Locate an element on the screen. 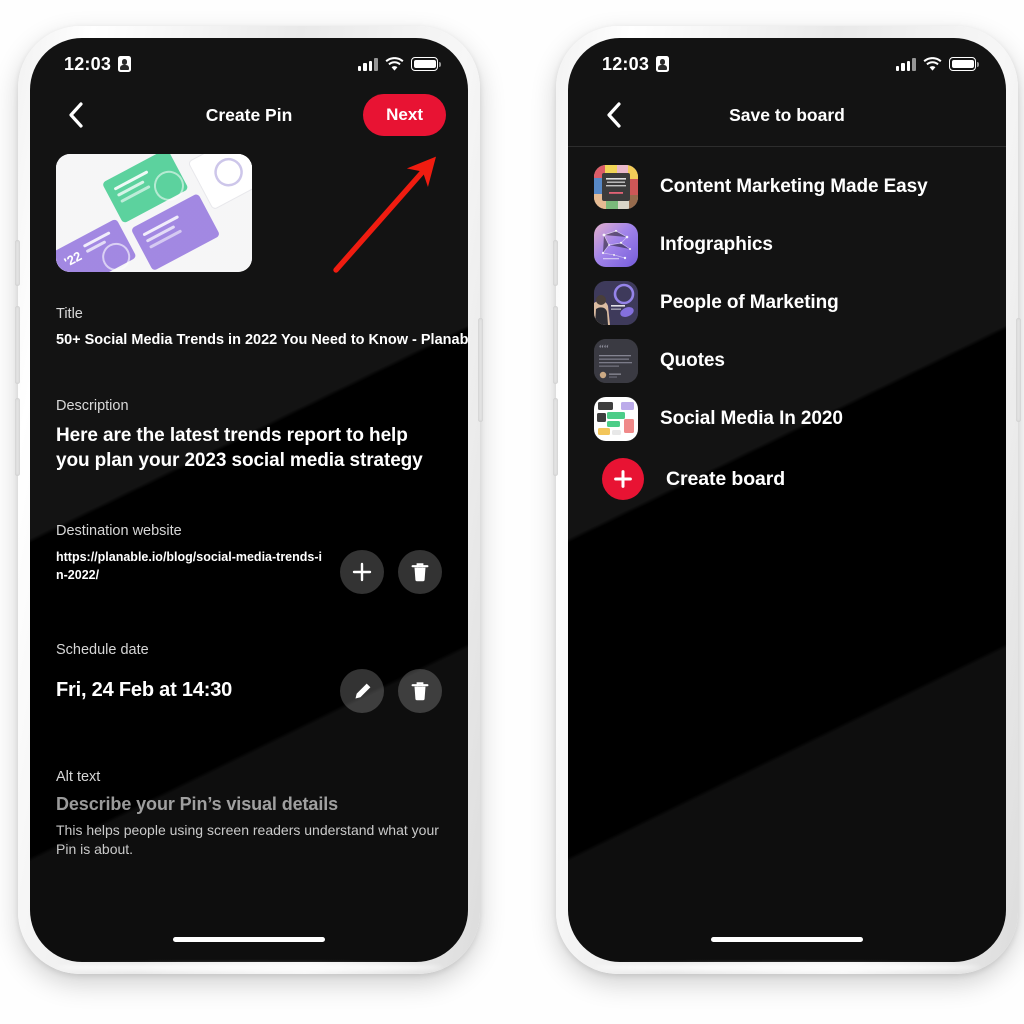 This screenshot has width=1024, height=1024. board-name: Quotes is located at coordinates (692, 360).